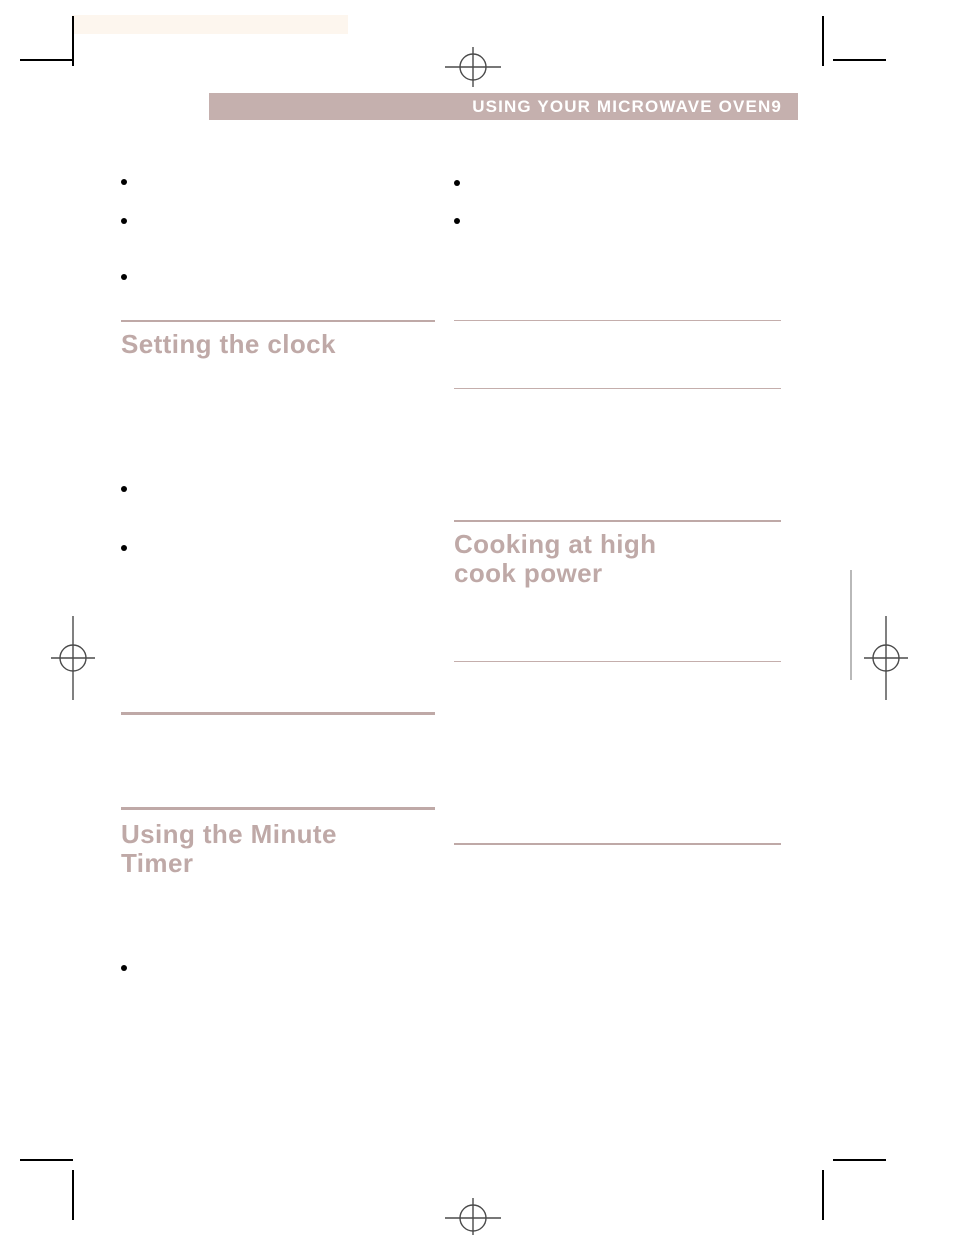 Image resolution: width=954 pixels, height=1235 pixels. I want to click on section-heading-using-the-minute-timer: Using the Minute Timer, so click(229, 849).